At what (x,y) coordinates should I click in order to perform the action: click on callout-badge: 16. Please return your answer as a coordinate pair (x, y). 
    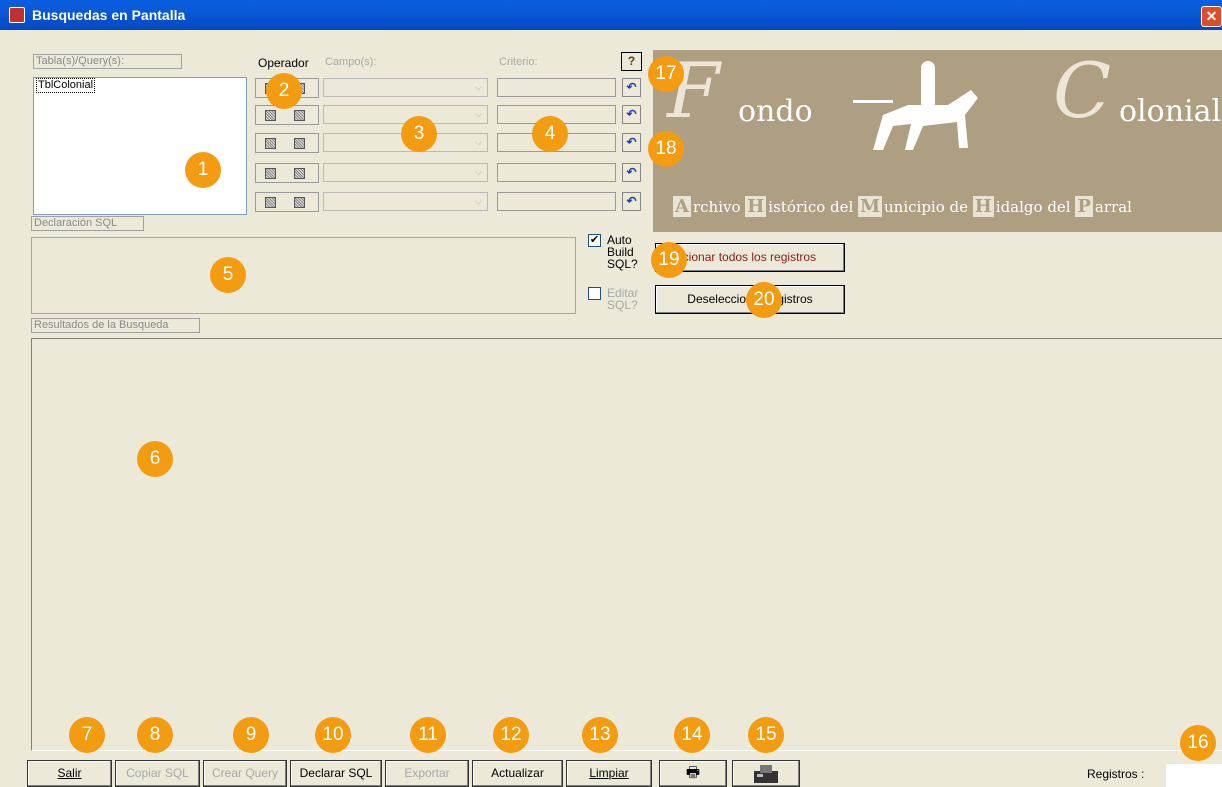
    Looking at the image, I should click on (1198, 743).